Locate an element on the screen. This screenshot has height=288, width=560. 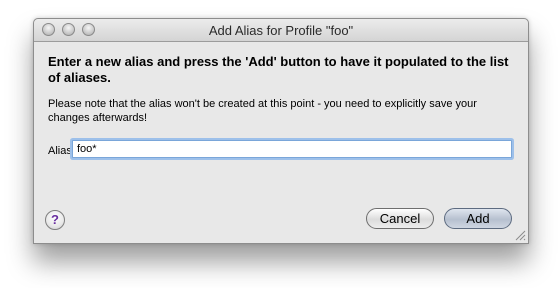
add-button: Add is located at coordinates (478, 218).